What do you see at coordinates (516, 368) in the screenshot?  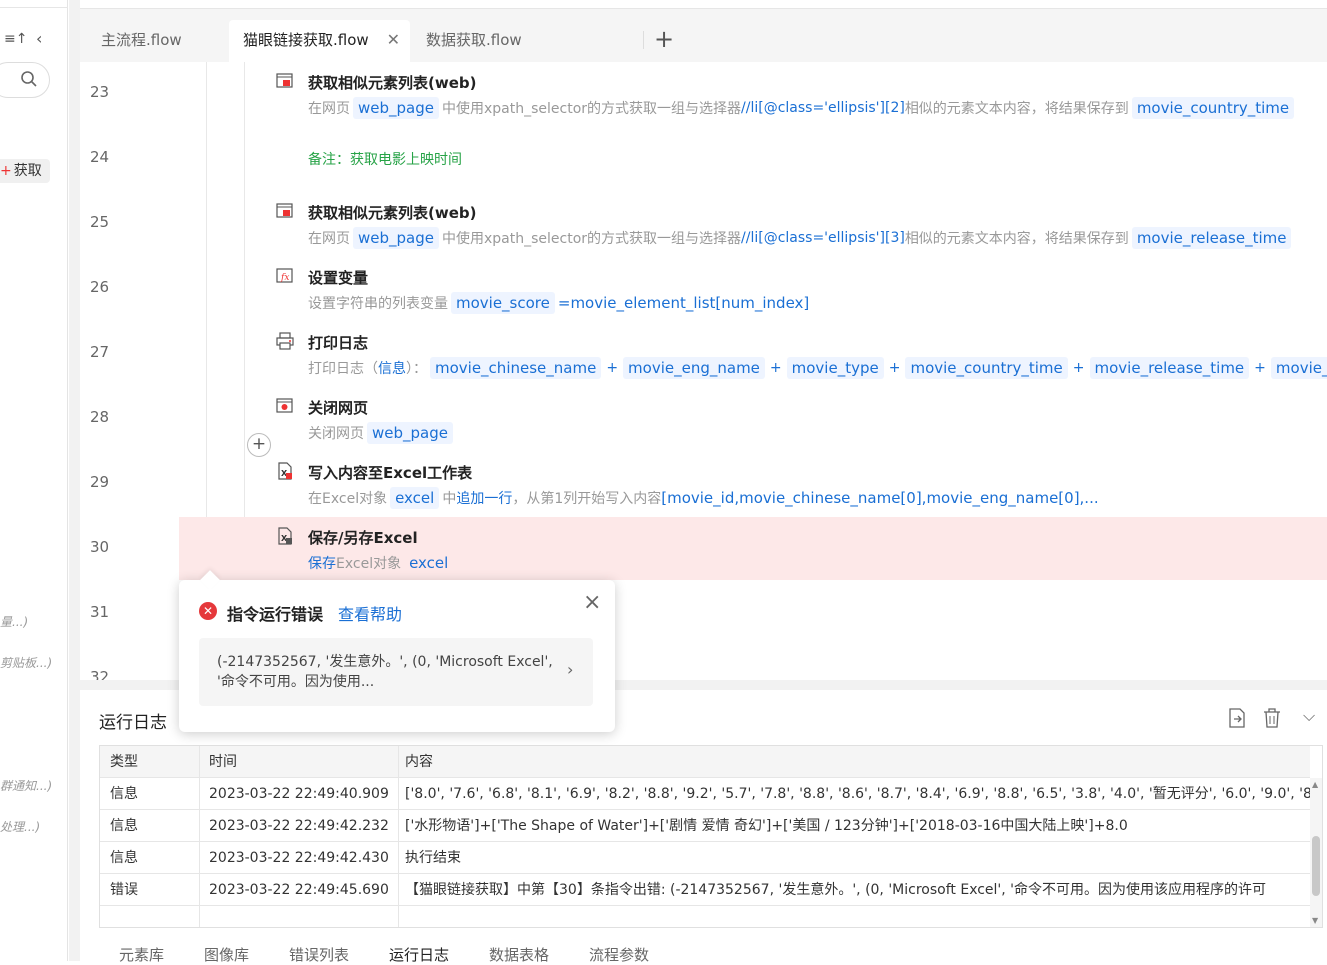 I see `variable-chip: movie_chinese_name` at bounding box center [516, 368].